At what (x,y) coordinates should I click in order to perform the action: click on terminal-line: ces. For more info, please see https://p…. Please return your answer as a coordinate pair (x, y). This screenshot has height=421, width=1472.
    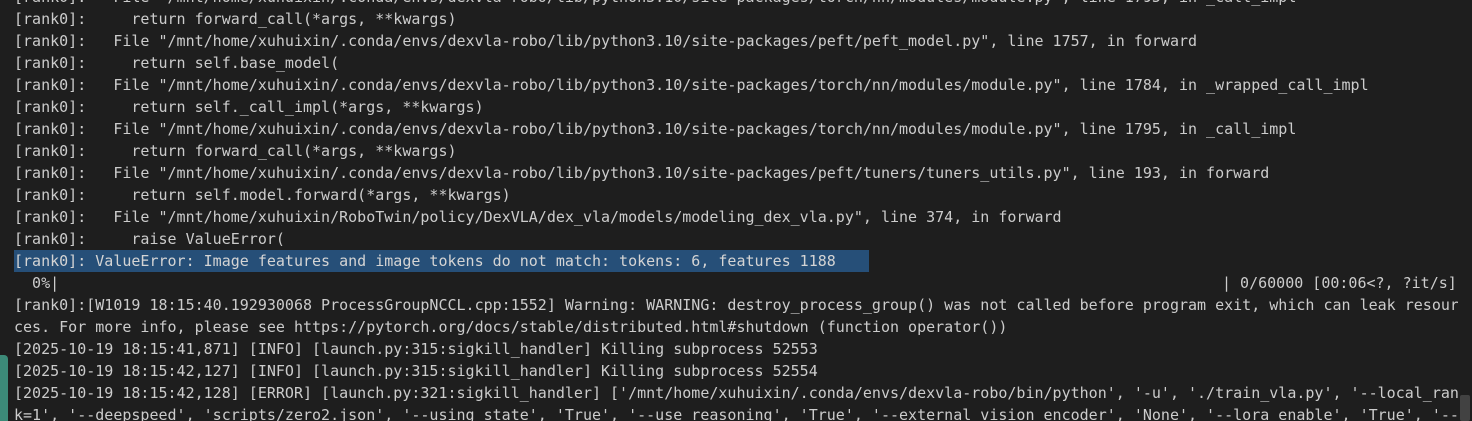
    Looking at the image, I should click on (511, 327).